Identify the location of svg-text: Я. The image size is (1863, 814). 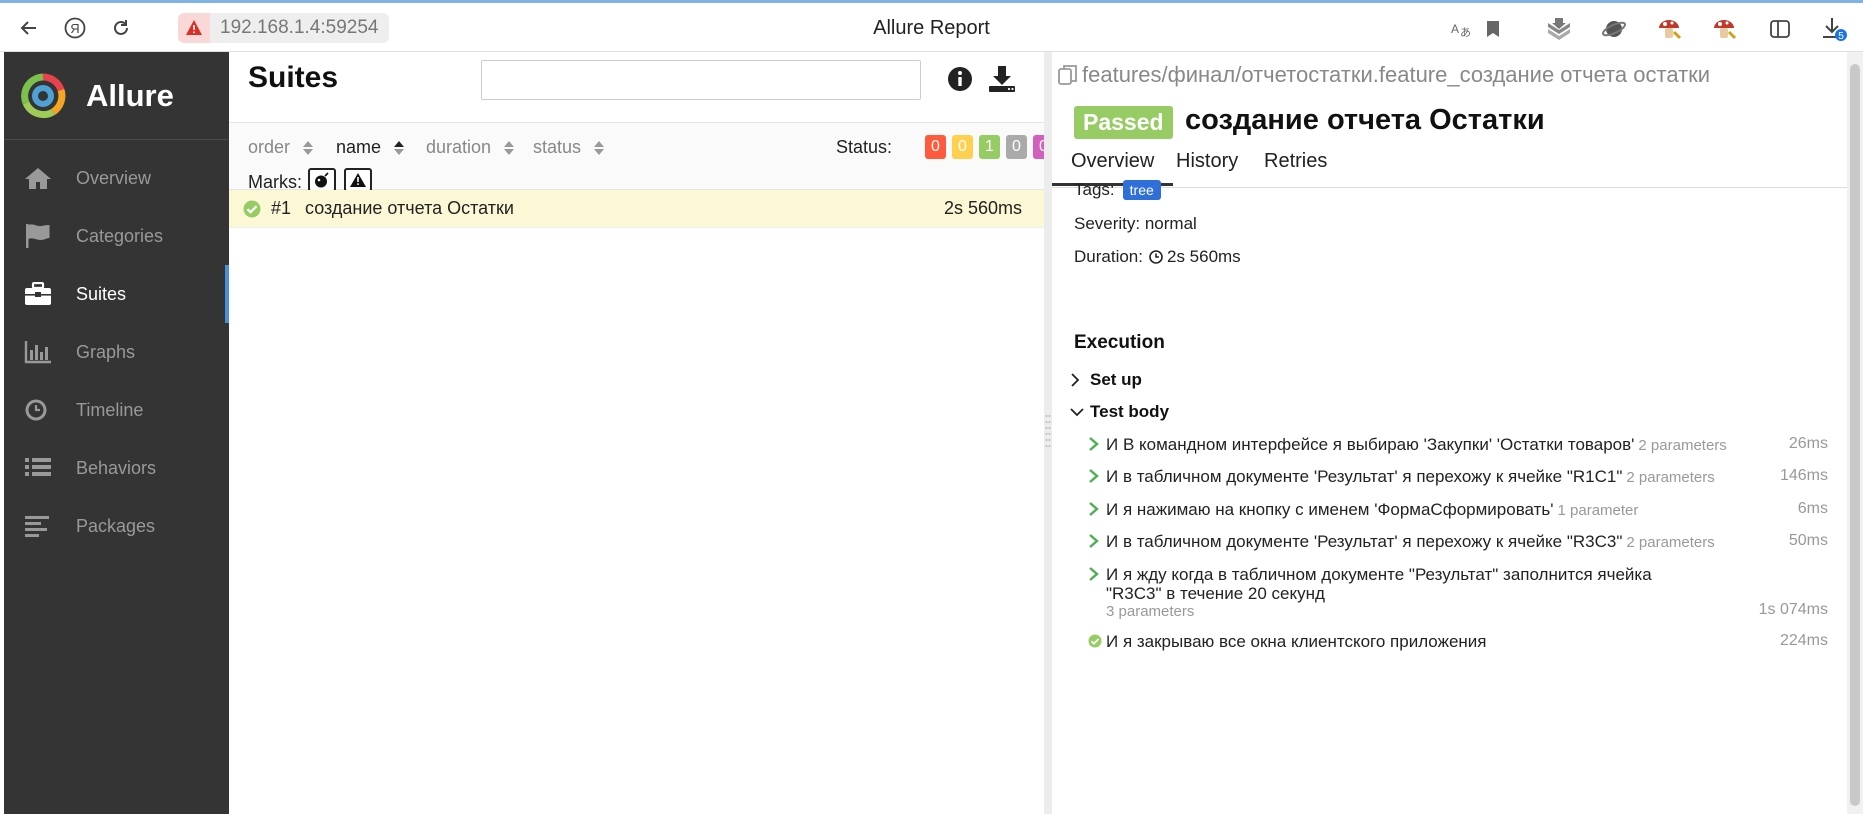
(74, 28).